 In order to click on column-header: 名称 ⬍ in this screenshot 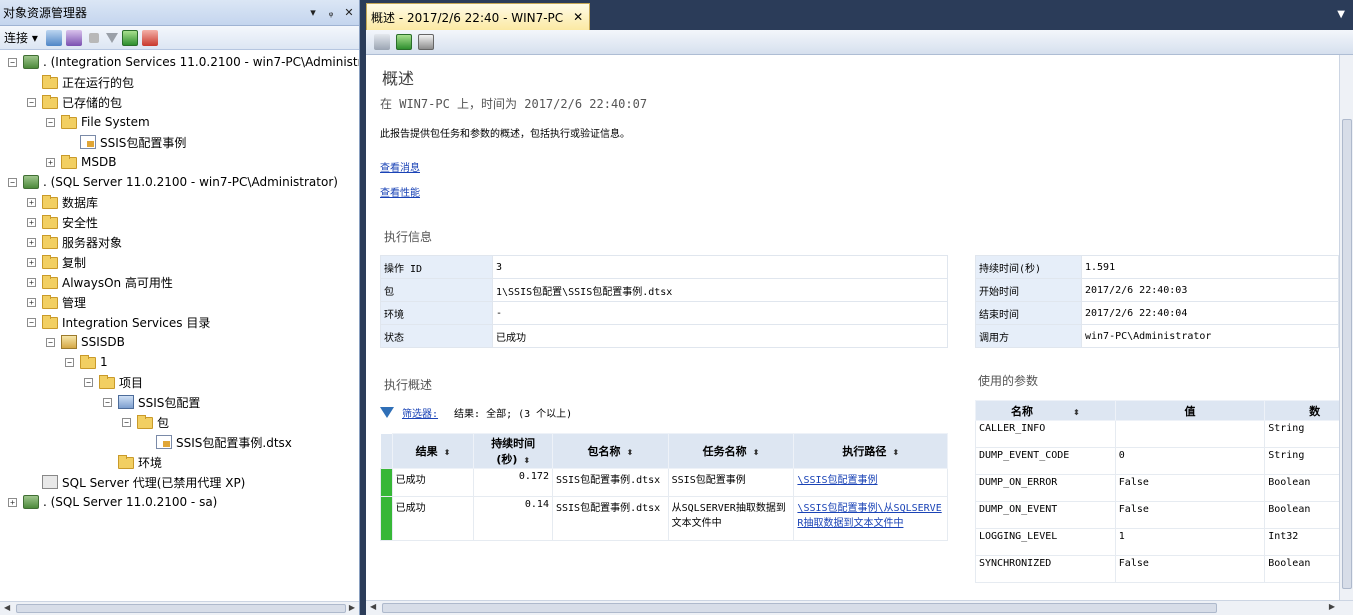, I will do `click(1045, 410)`.